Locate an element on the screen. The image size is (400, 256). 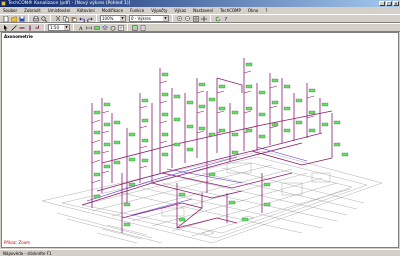
menu-zobrazit: Zobrazit is located at coordinates (32, 10).